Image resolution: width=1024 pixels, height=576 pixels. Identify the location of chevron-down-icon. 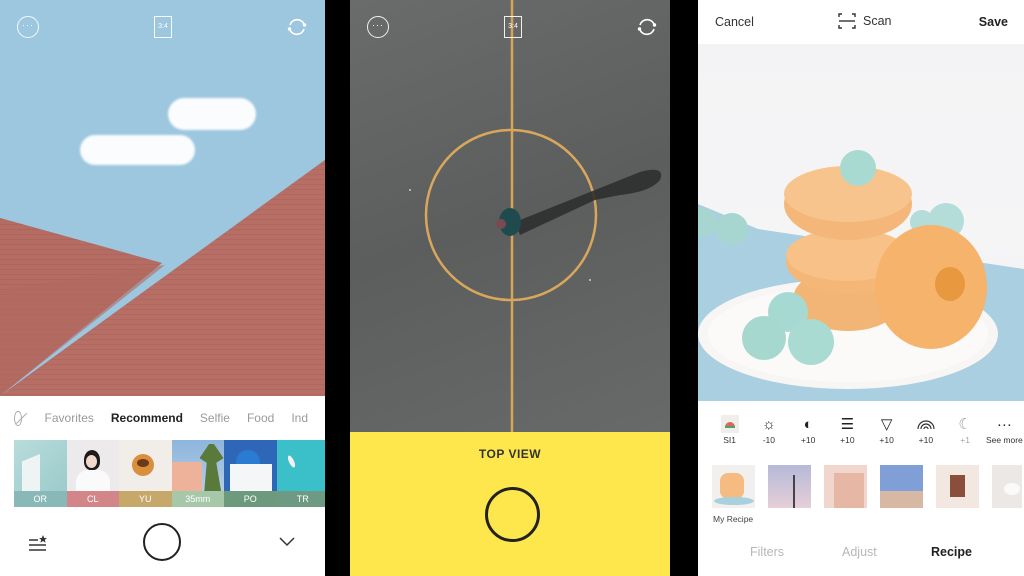
(287, 541).